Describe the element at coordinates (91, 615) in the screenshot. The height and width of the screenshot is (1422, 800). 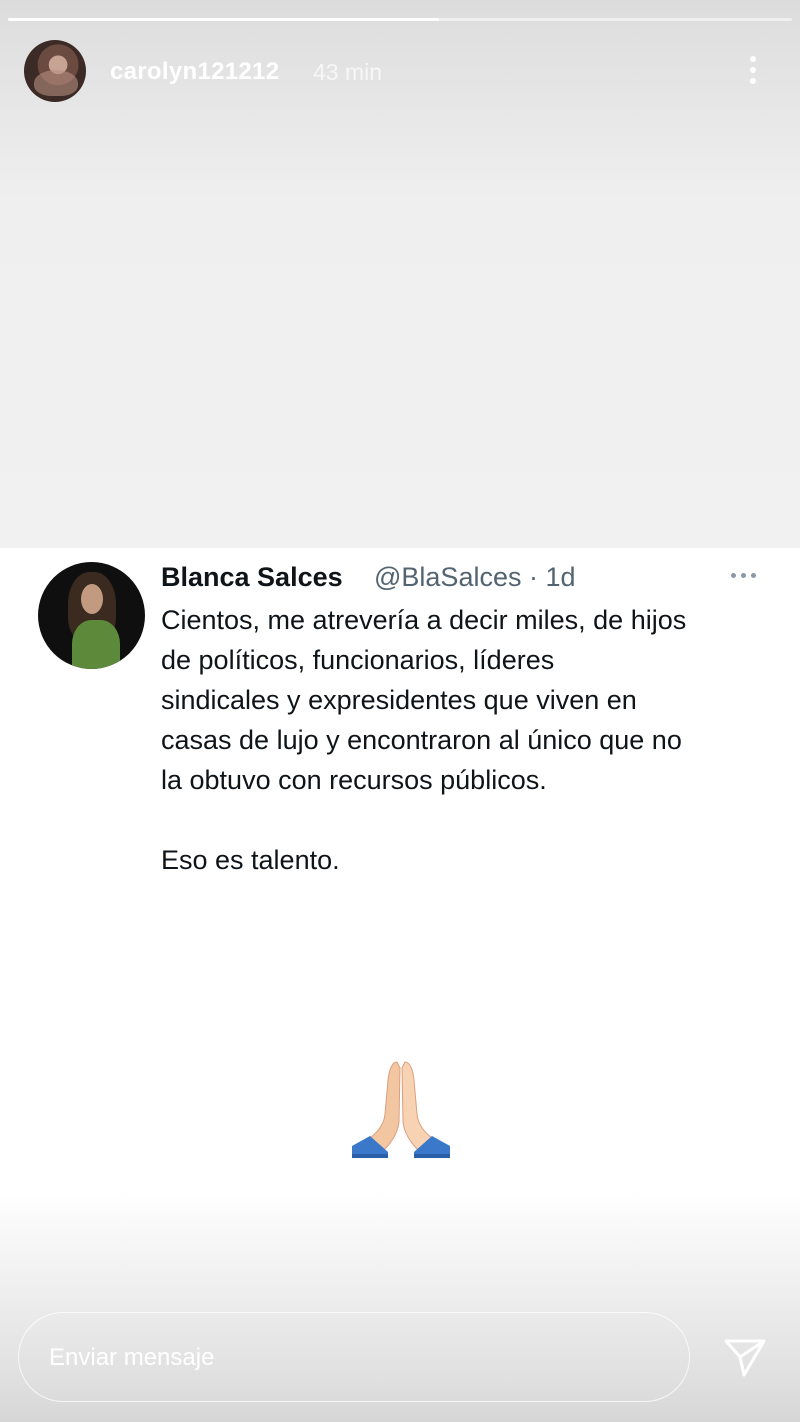
I see `tweet-author-avatar` at that location.